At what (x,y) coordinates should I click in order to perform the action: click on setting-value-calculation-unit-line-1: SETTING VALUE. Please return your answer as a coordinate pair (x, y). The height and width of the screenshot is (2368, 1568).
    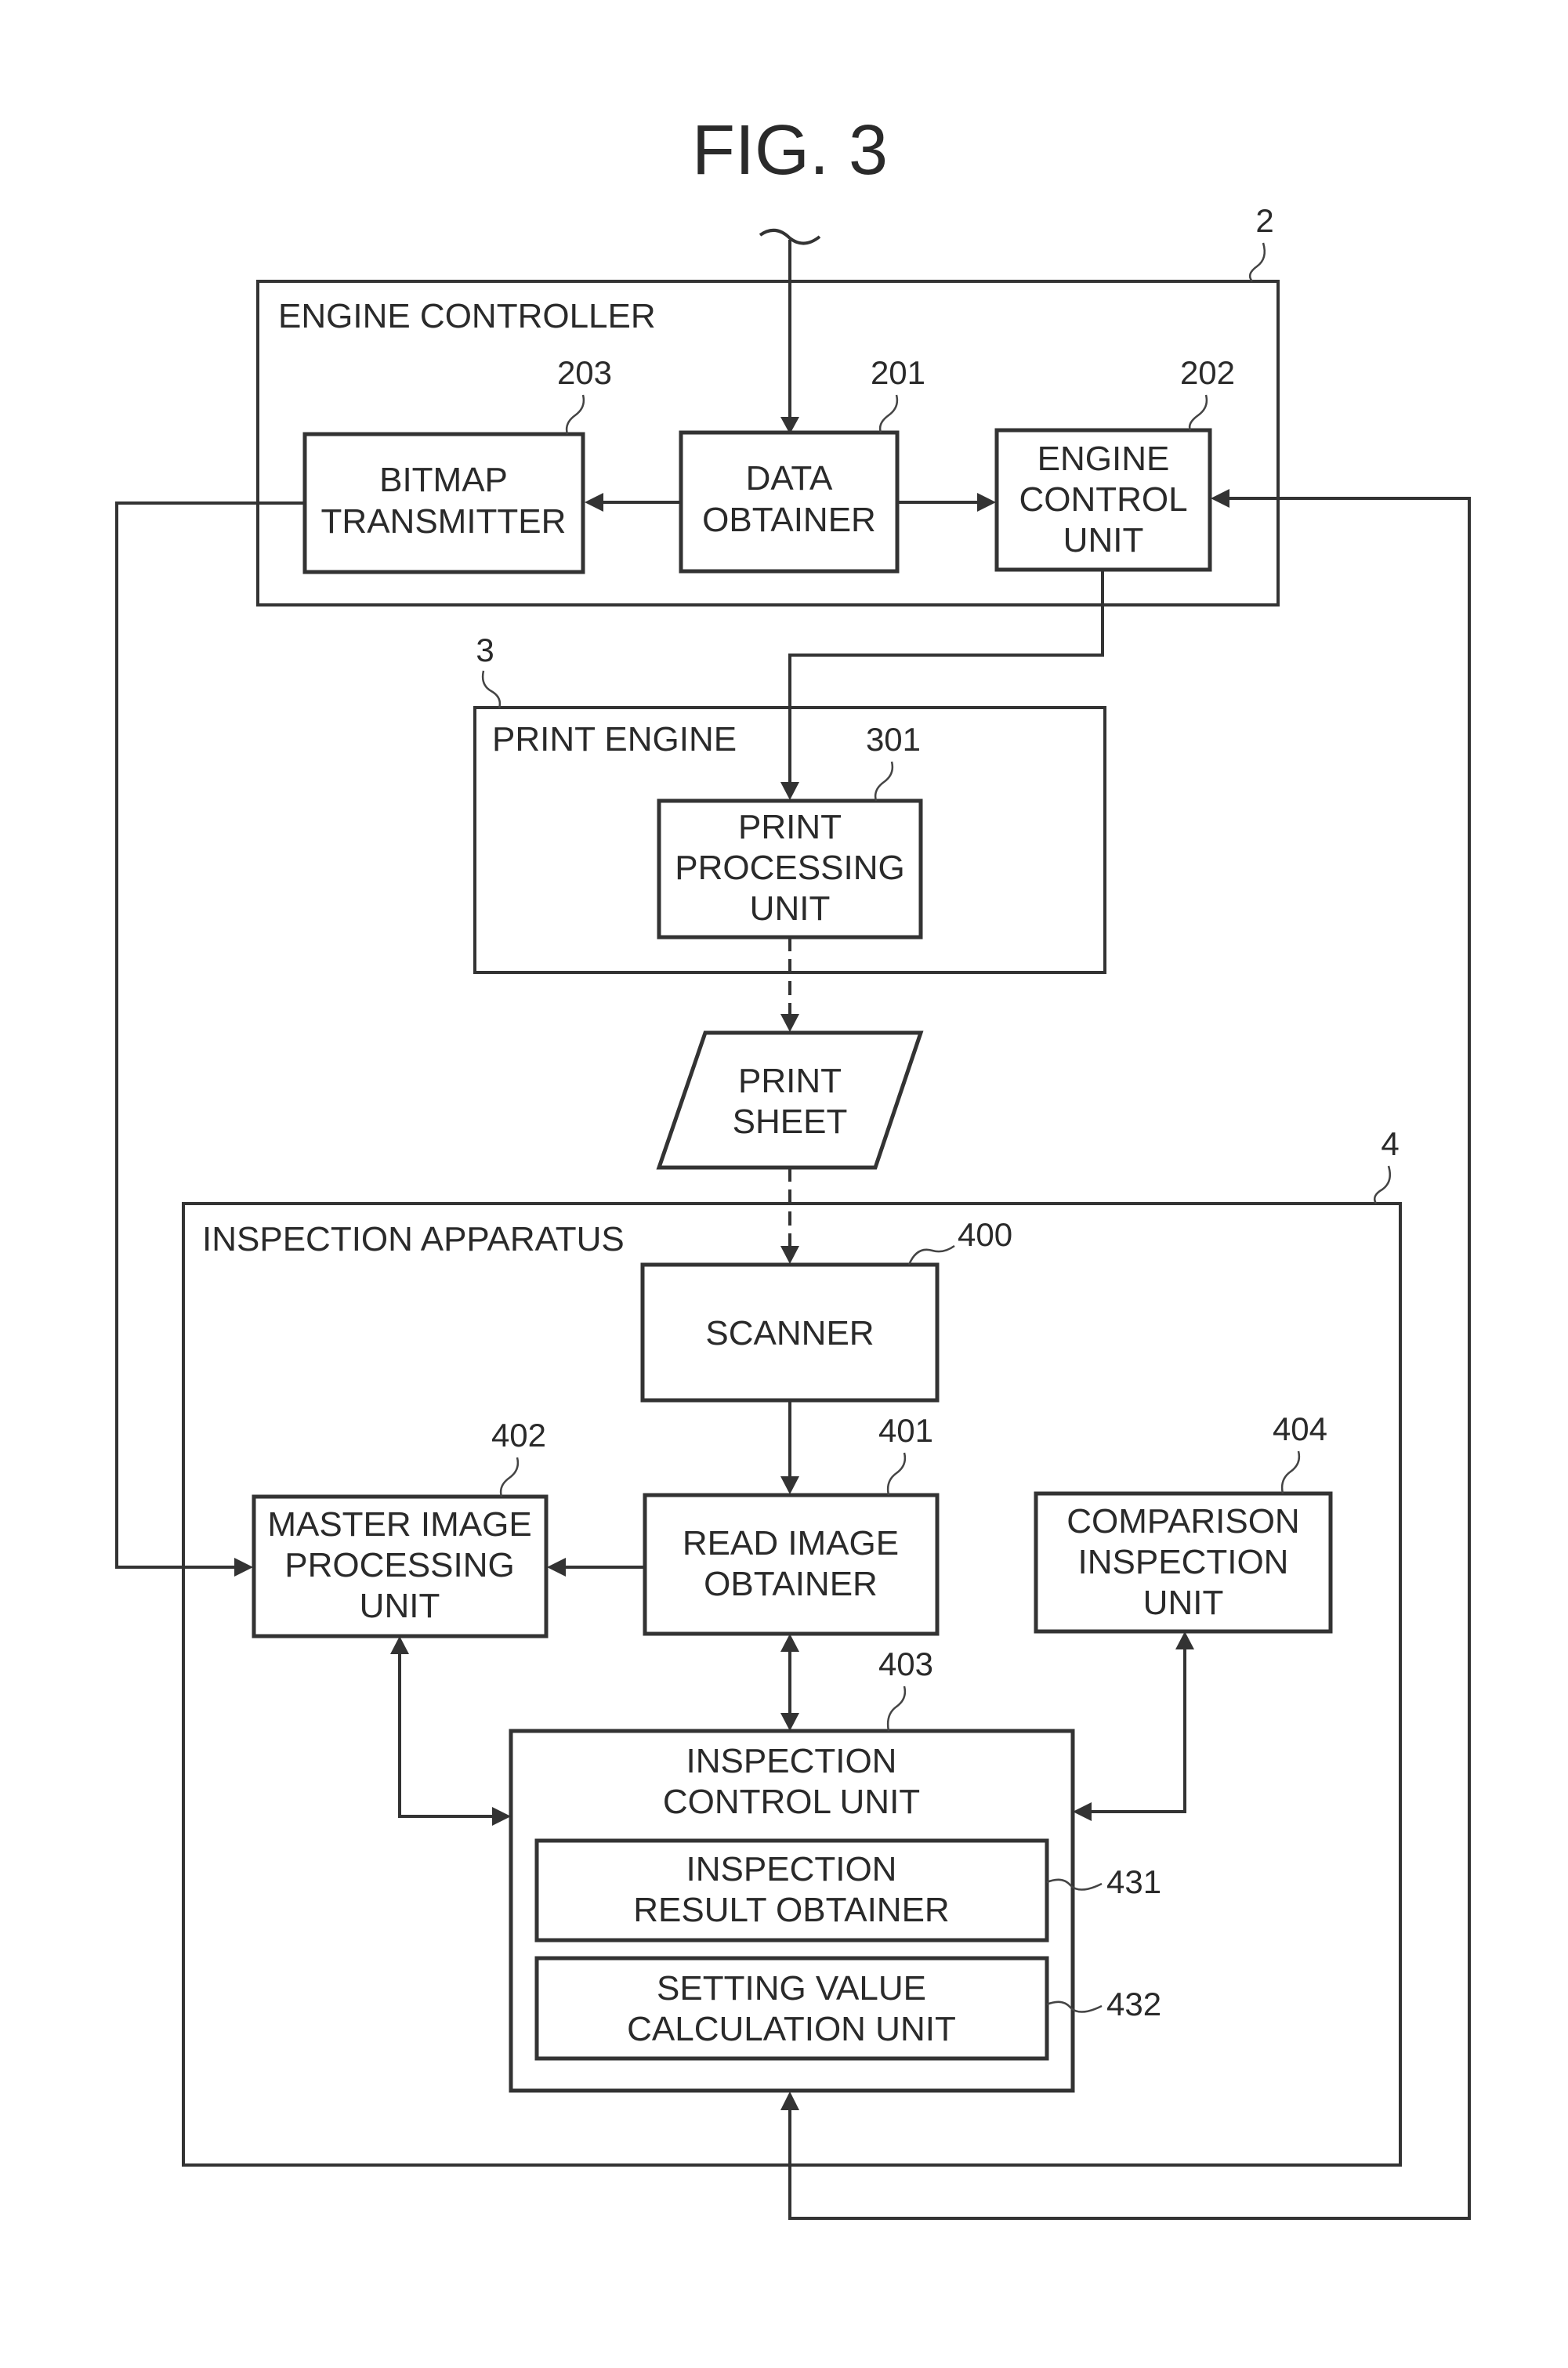
    Looking at the image, I should click on (791, 1989).